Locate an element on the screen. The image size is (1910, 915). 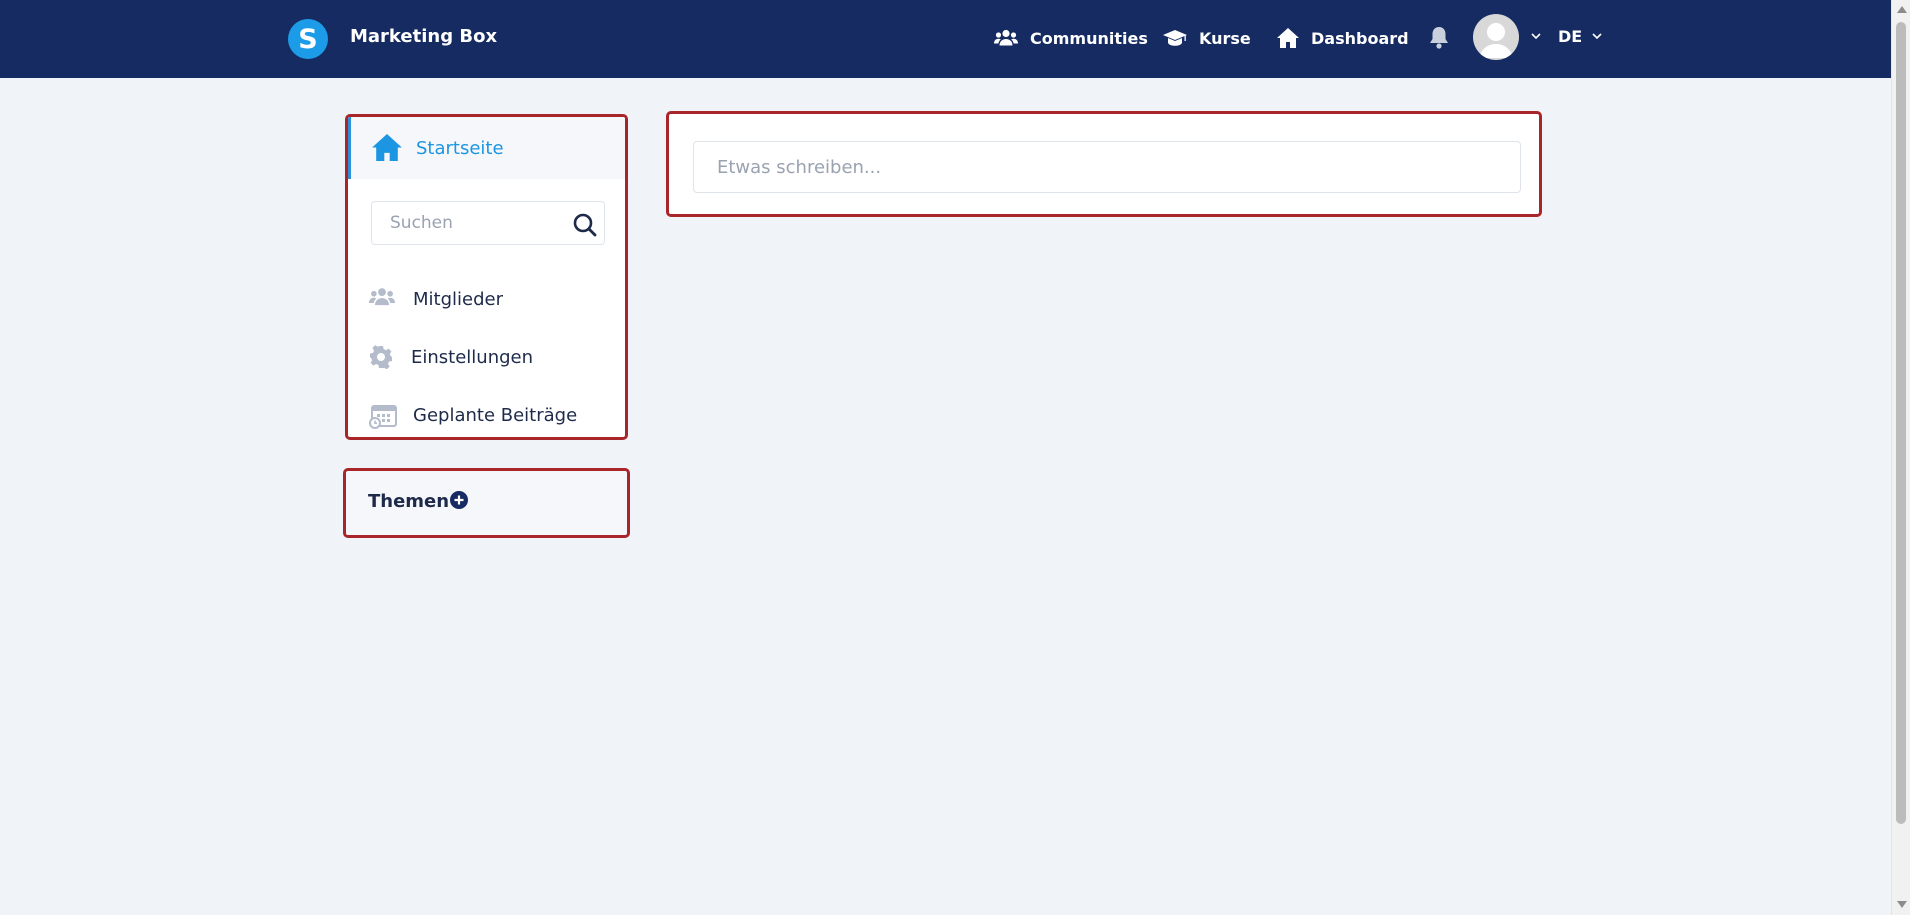
chevron-down-icon is located at coordinates (1536, 36).